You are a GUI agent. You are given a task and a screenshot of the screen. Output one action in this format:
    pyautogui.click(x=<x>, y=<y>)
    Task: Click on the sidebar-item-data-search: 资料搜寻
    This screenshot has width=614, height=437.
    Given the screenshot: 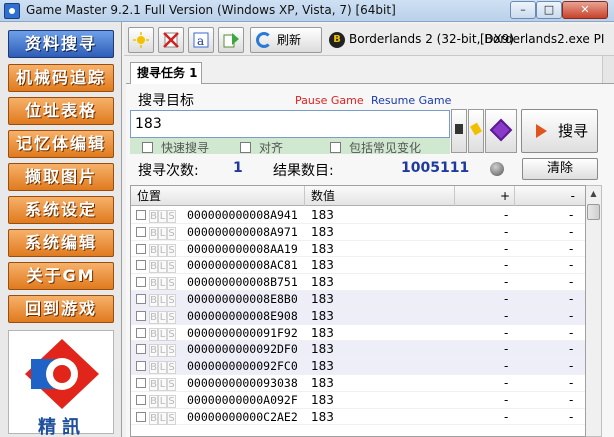 What is the action you would take?
    pyautogui.click(x=61, y=44)
    